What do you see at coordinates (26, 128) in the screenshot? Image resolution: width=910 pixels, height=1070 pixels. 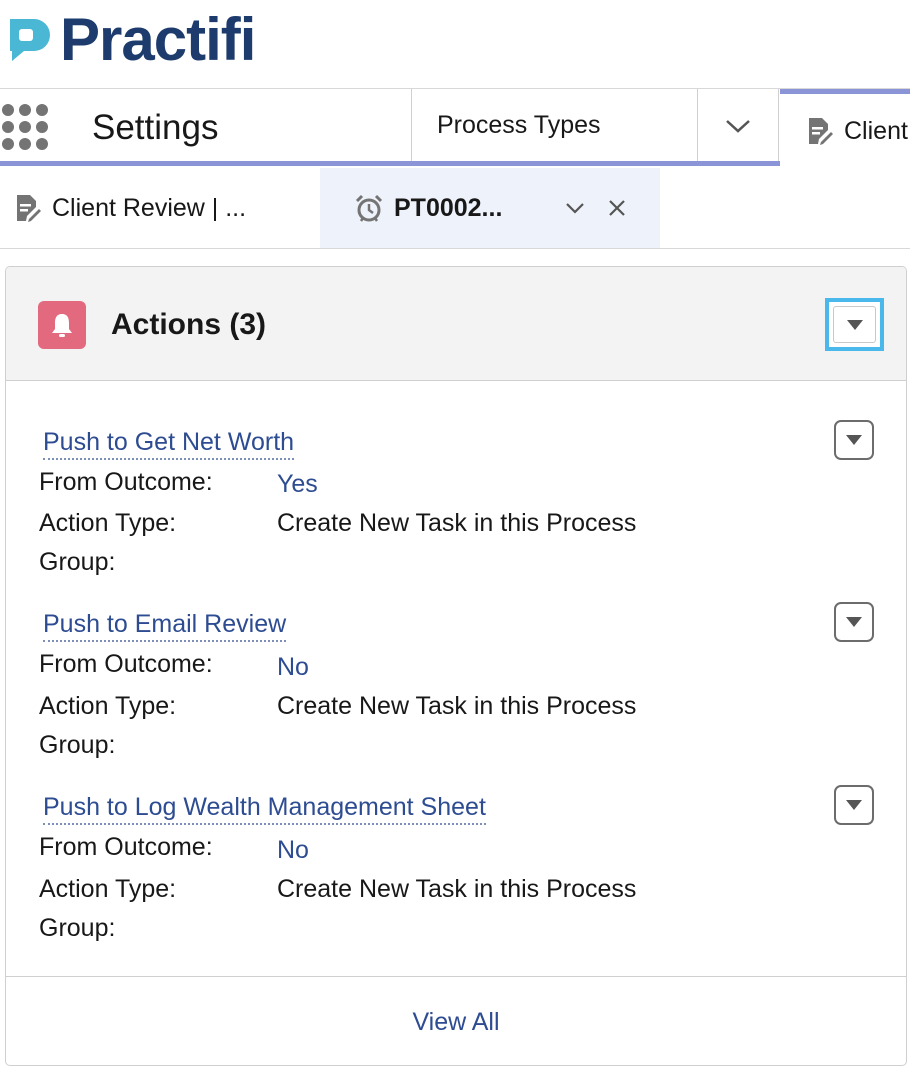 I see `app-launcher-icon` at bounding box center [26, 128].